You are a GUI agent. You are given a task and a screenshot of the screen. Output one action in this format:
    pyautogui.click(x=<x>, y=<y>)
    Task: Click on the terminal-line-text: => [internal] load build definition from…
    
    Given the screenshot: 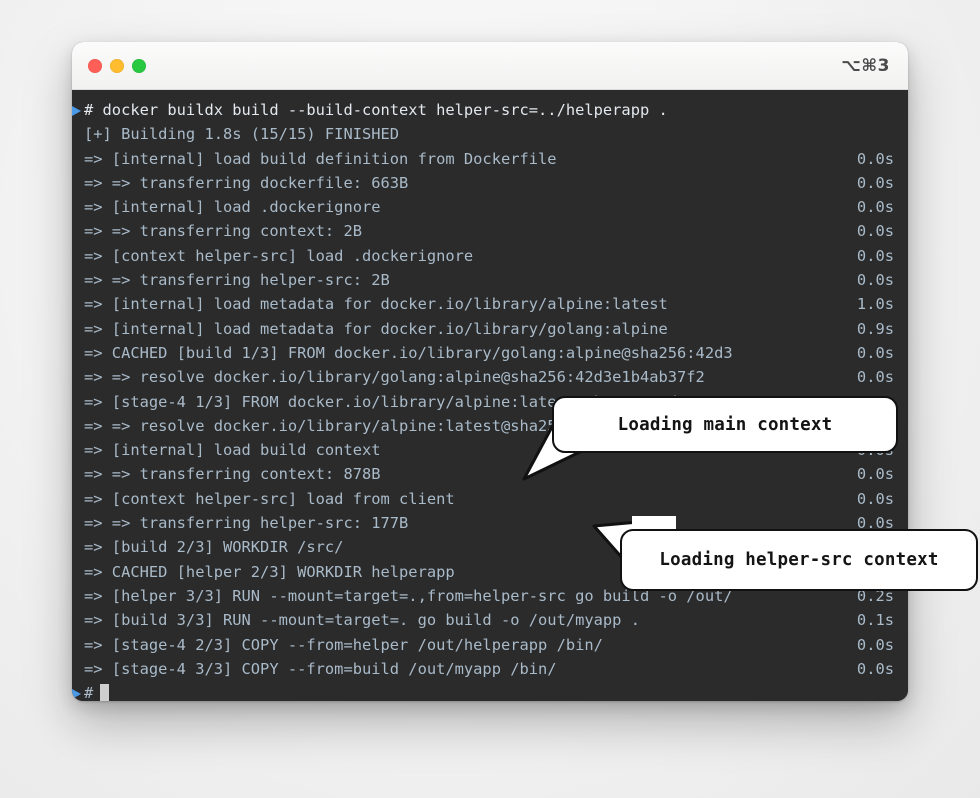 What is the action you would take?
    pyautogui.click(x=320, y=158)
    